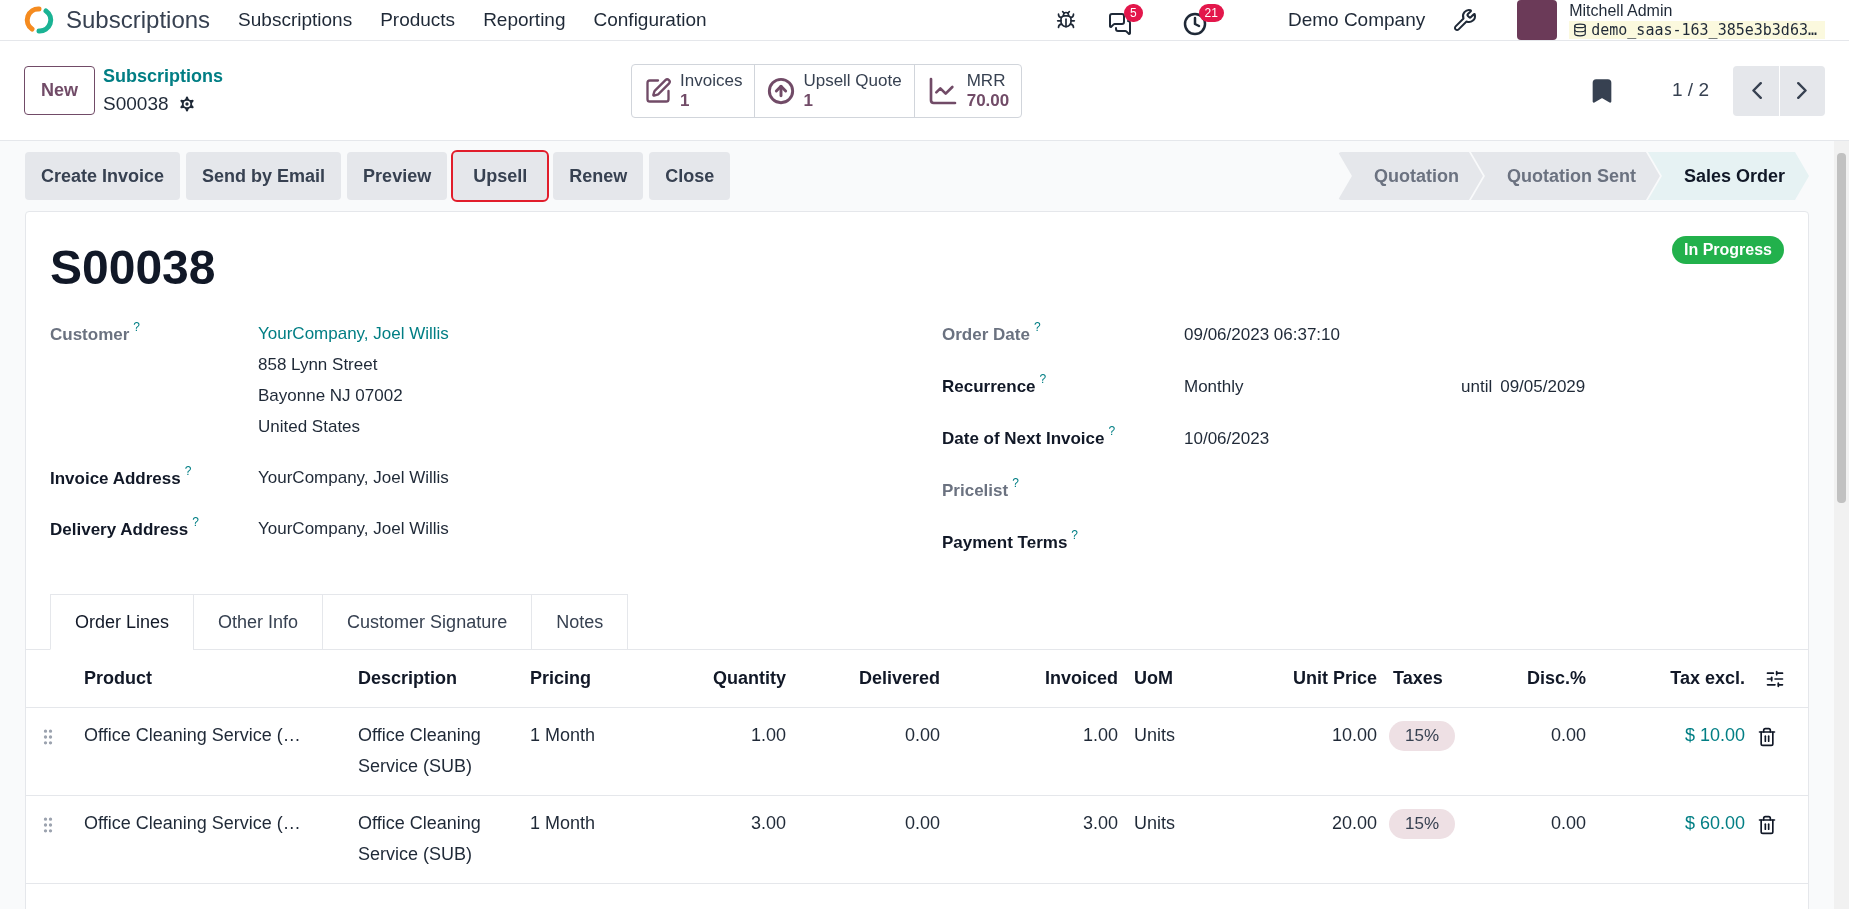  Describe the element at coordinates (1023, 439) in the screenshot. I see `field-label: Date of Next Invoice` at that location.